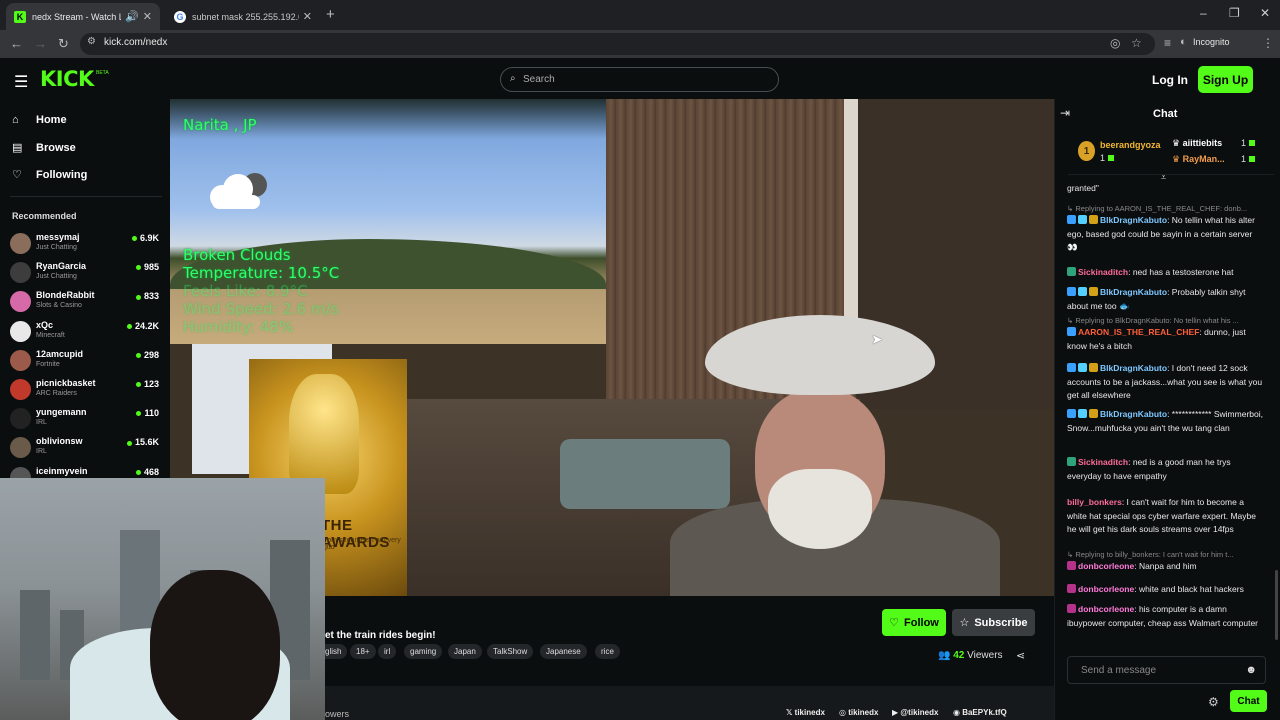  Describe the element at coordinates (44, 216) in the screenshot. I see `recommended-title: Recommended` at that location.